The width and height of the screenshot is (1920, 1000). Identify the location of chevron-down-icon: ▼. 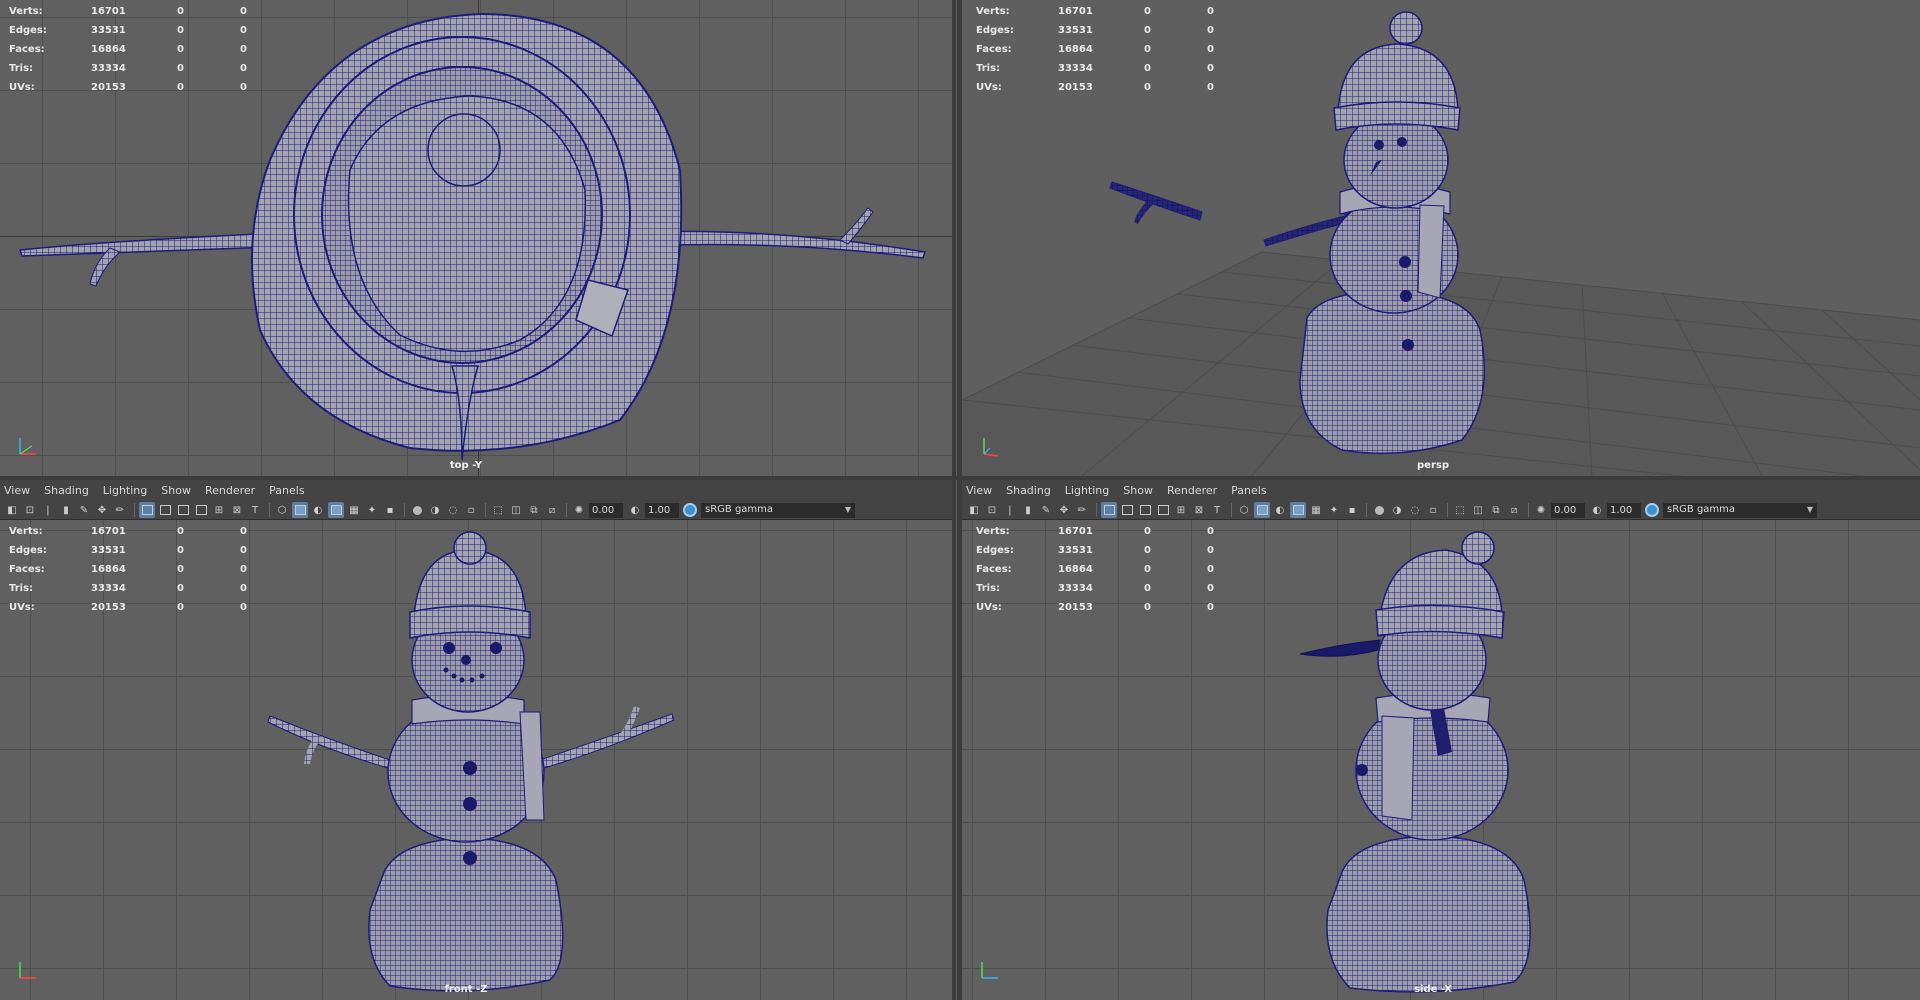
(847, 509).